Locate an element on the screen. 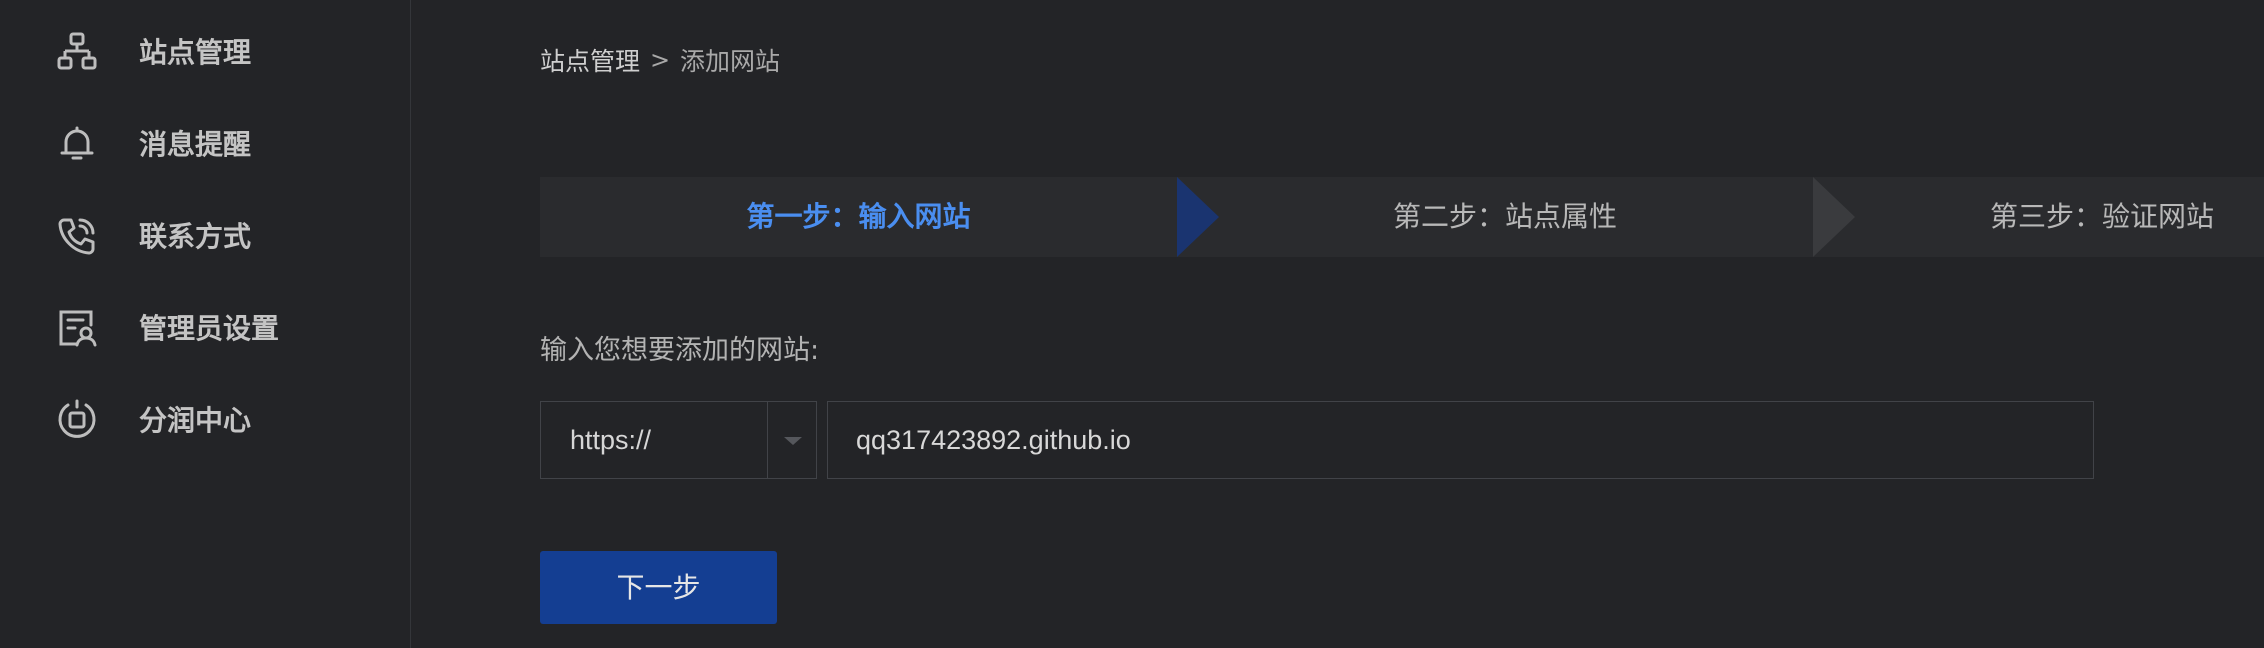 The width and height of the screenshot is (2264, 648). profit-share-icon is located at coordinates (77, 420).